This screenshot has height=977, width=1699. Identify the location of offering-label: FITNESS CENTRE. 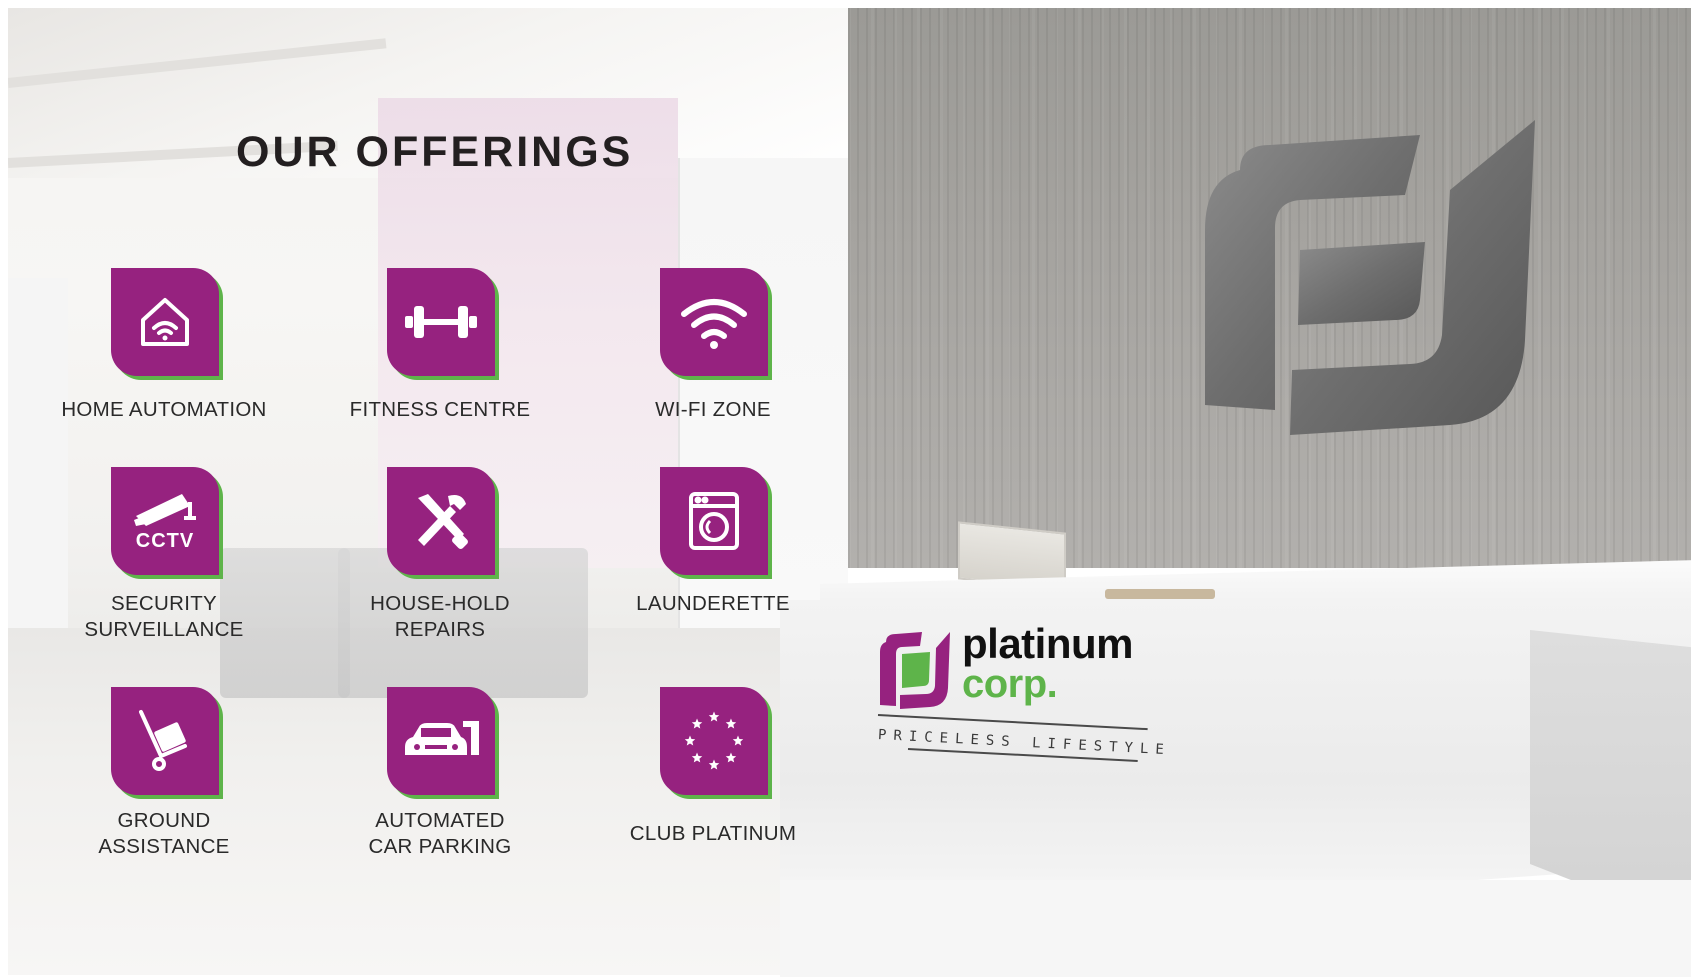
(440, 409).